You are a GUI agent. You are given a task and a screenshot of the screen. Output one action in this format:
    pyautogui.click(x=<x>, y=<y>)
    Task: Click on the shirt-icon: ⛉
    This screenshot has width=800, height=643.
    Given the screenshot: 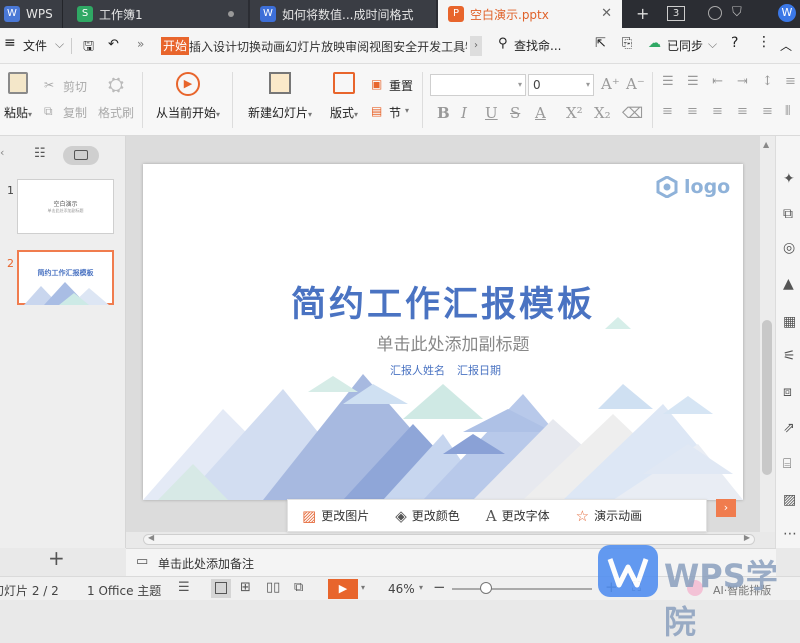 What is the action you would take?
    pyautogui.click(x=737, y=12)
    